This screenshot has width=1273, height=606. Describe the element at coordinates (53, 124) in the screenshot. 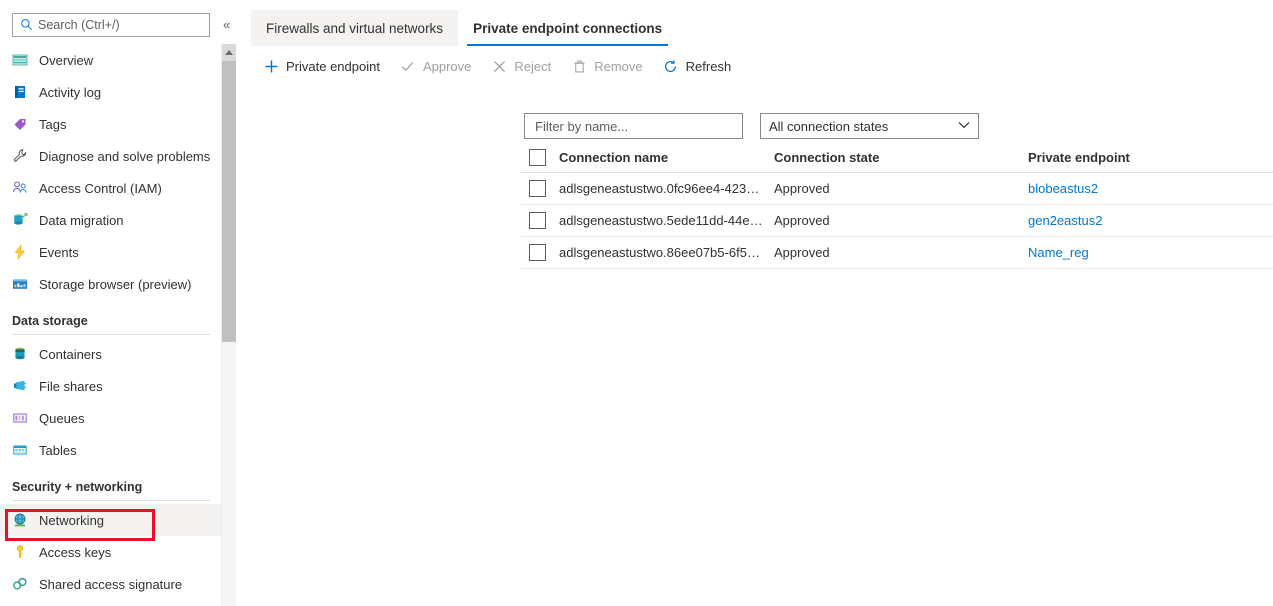

I see `sidebar-item-label: Tags` at that location.